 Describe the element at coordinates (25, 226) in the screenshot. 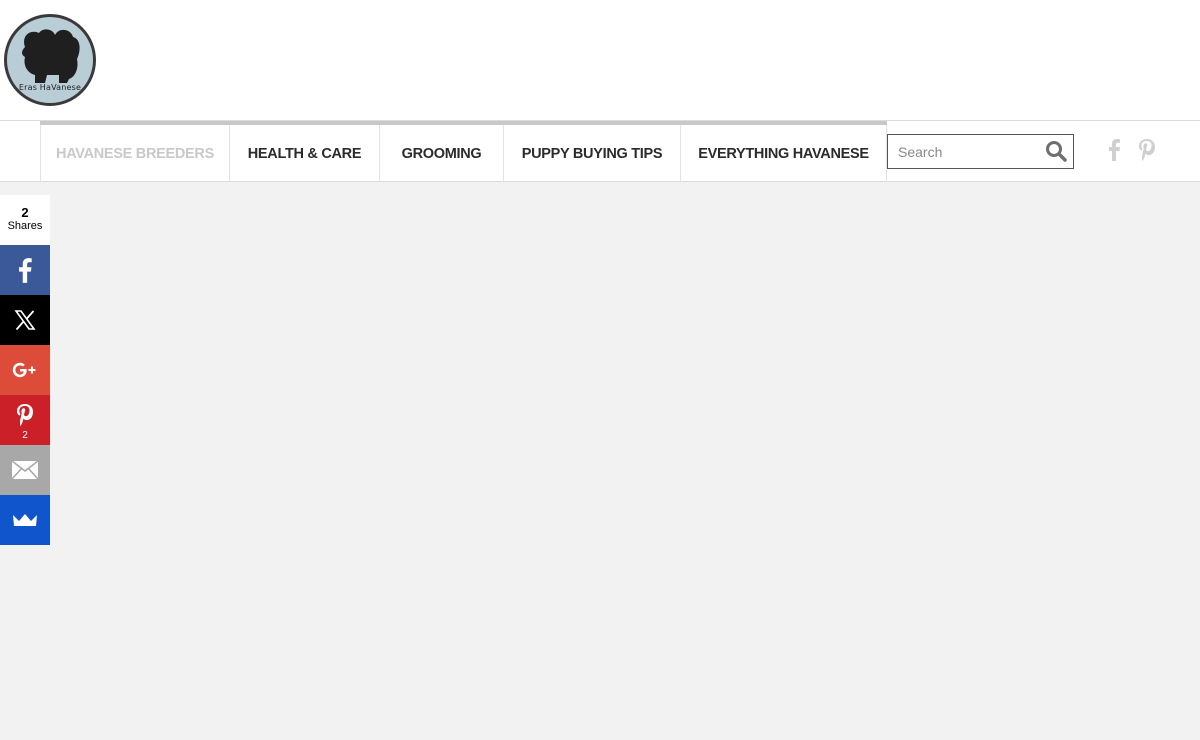

I see `share-count-label: Shares` at that location.